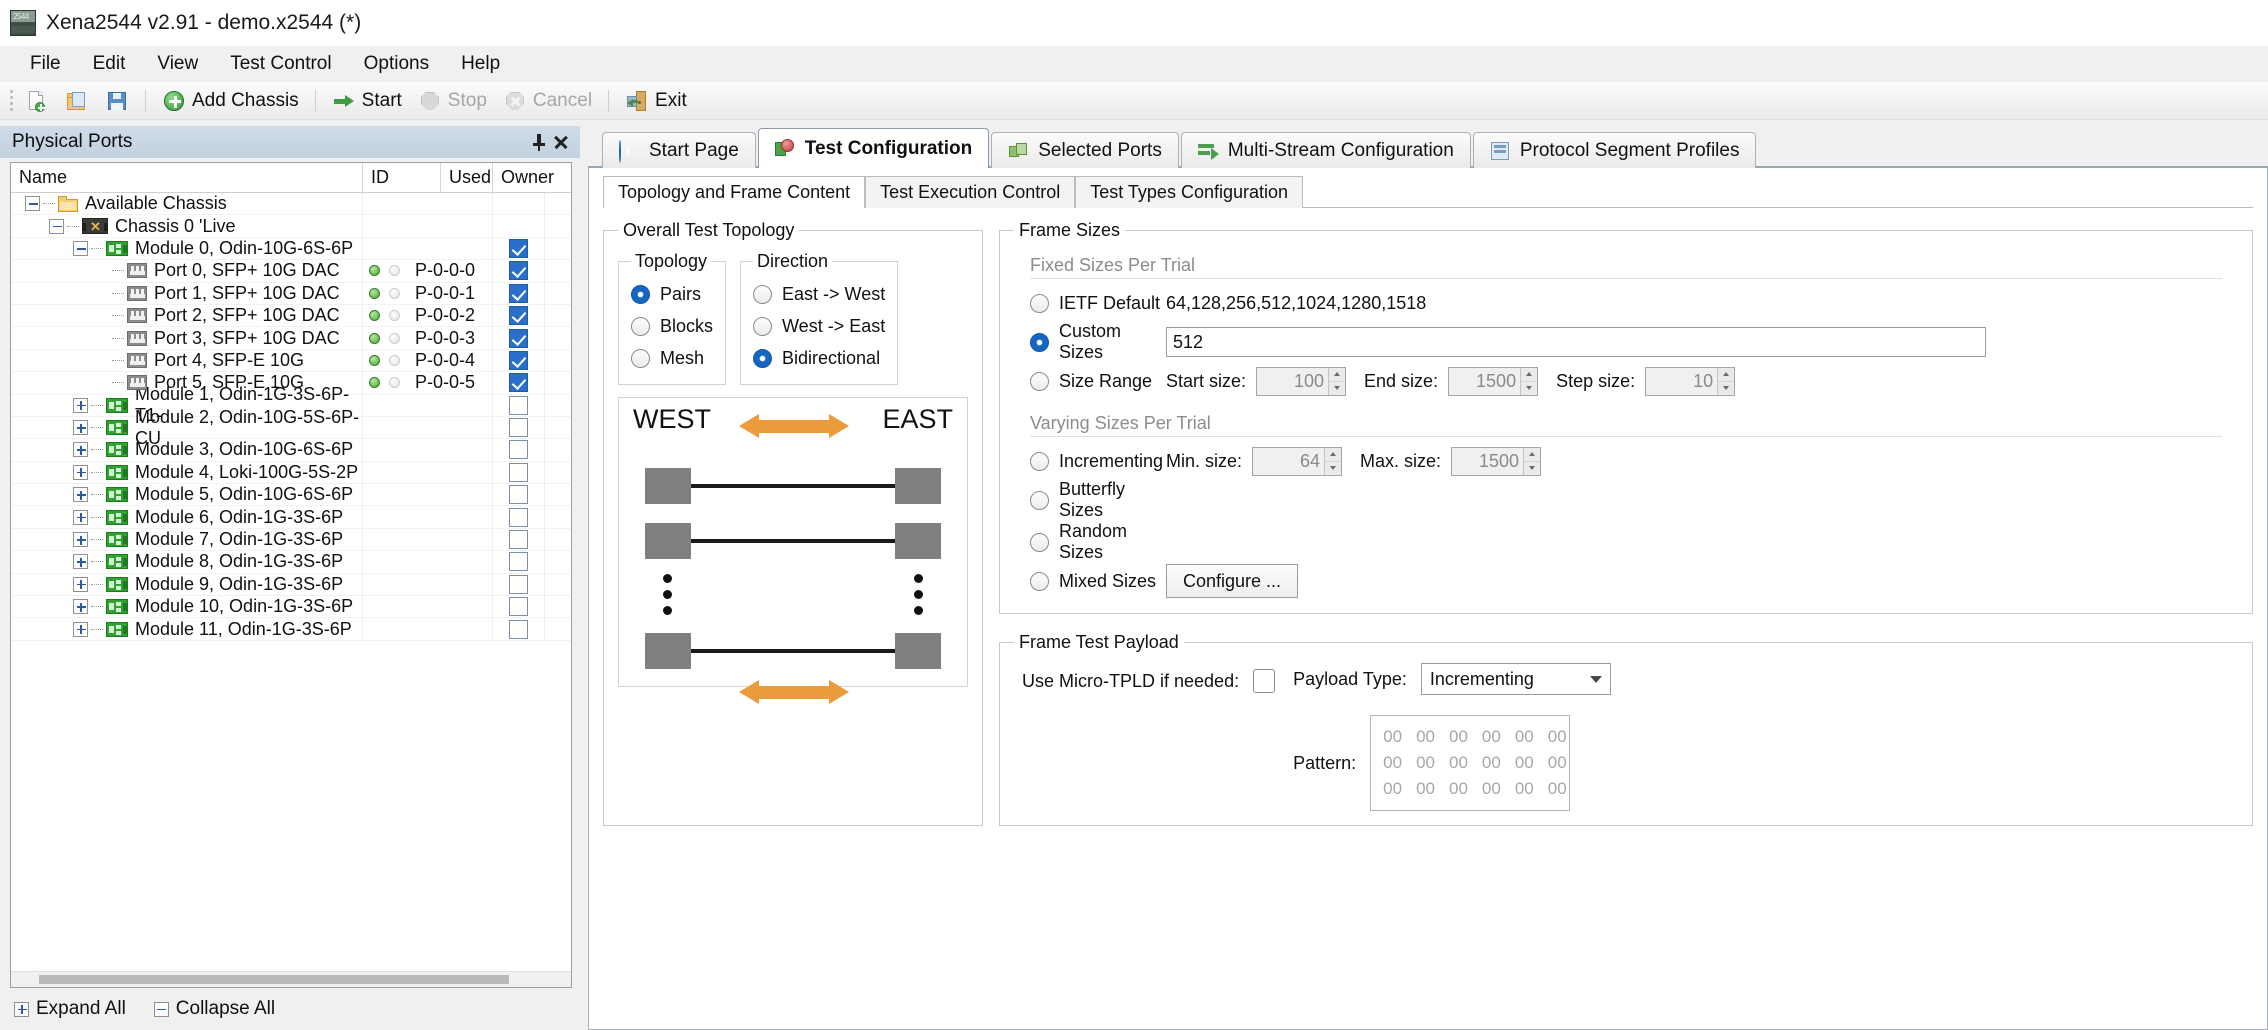 This screenshot has height=1030, width=2268. What do you see at coordinates (819, 294) in the screenshot?
I see `radio-direction-east-west: East -> West` at bounding box center [819, 294].